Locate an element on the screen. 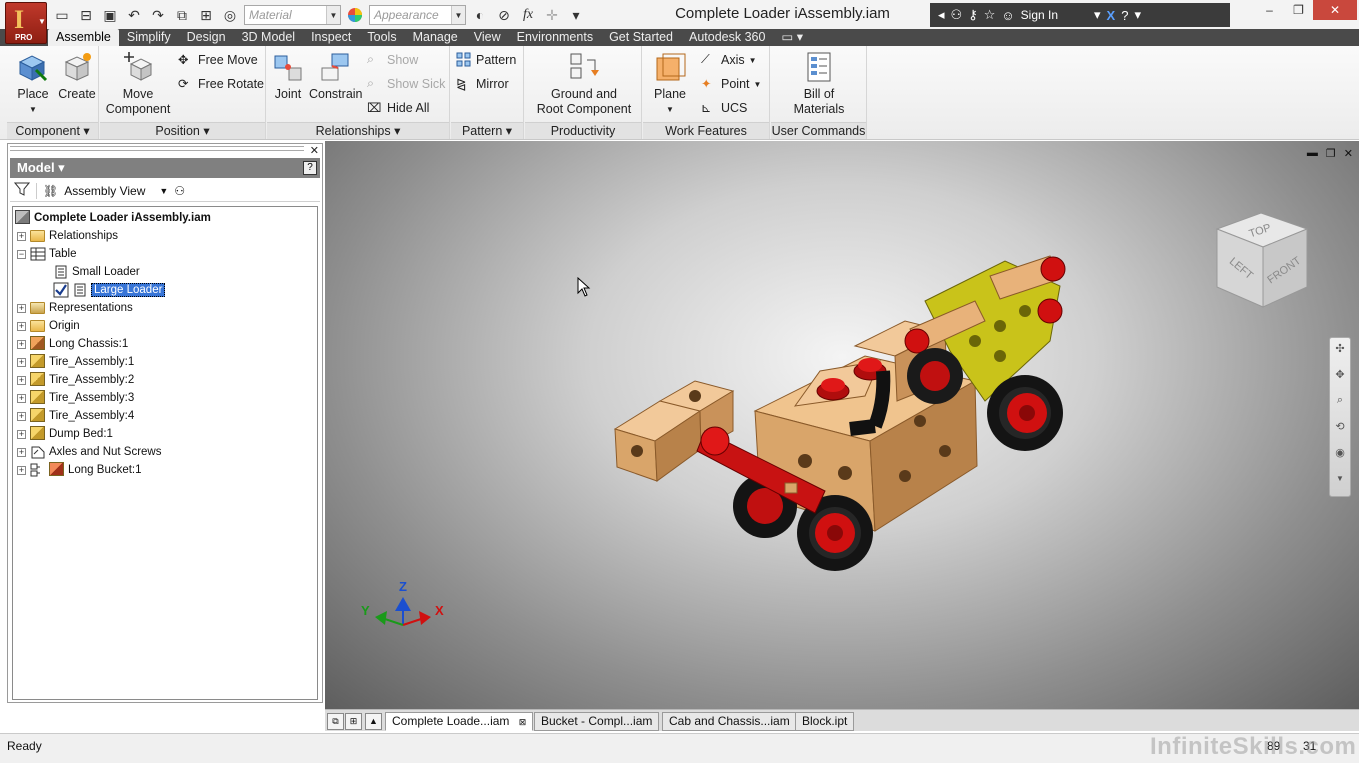 This screenshot has height=763, width=1359. browser-drag-grip is located at coordinates (157, 148).